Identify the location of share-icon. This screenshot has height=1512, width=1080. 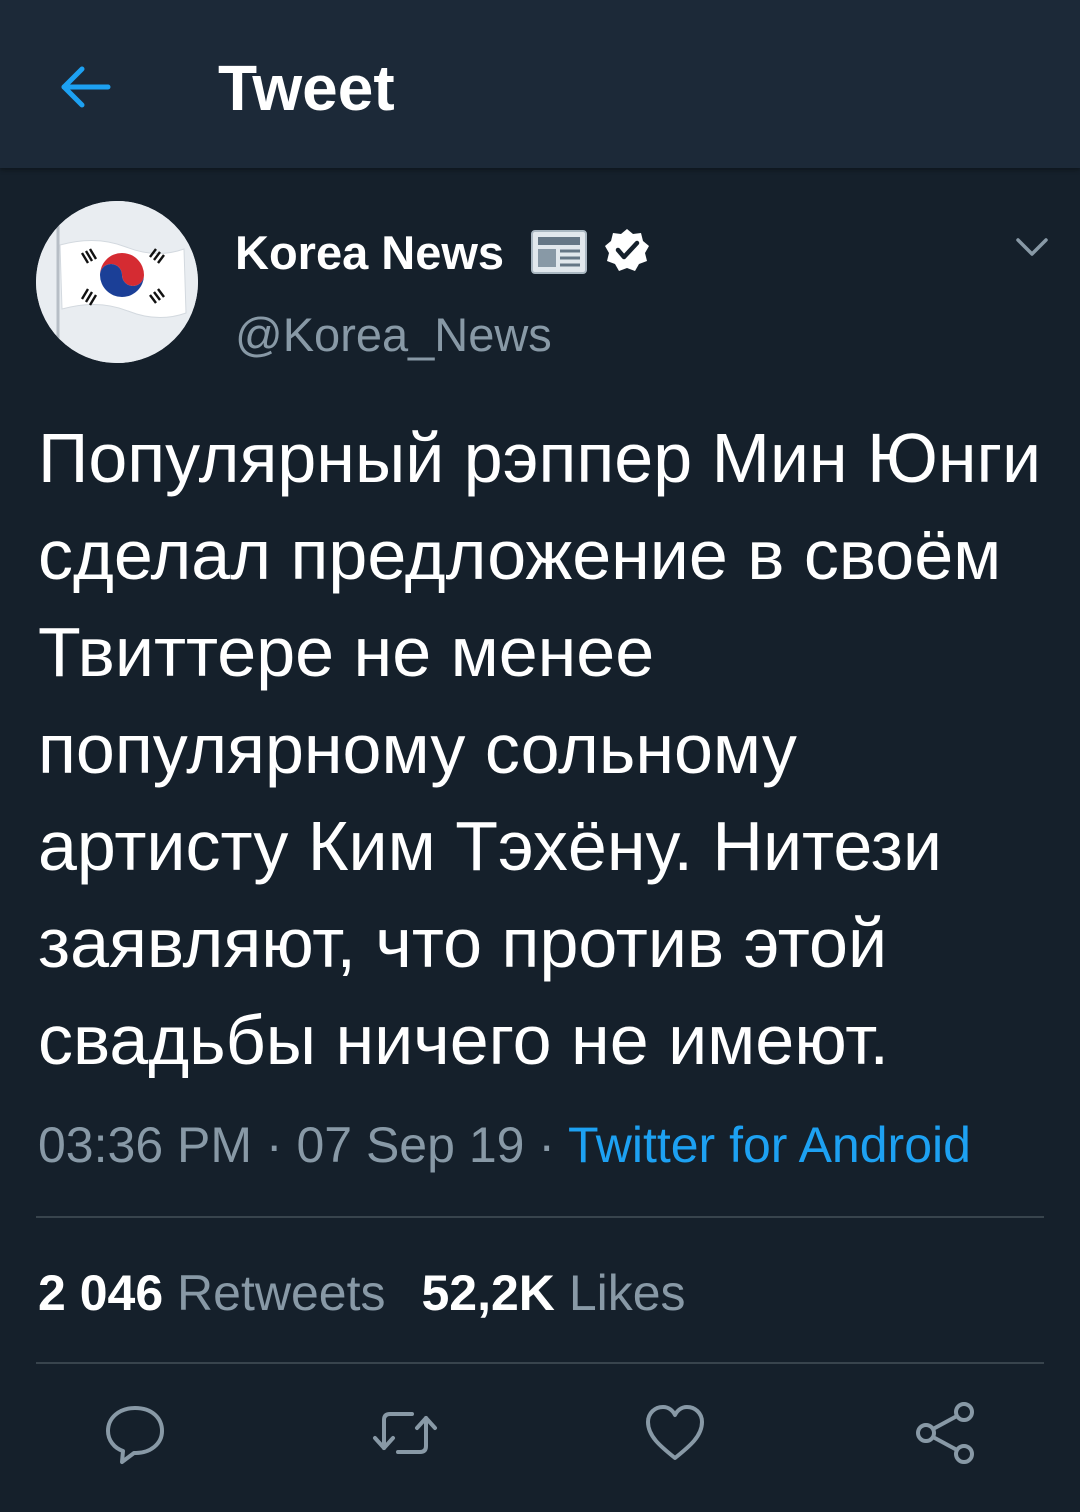
(945, 1433).